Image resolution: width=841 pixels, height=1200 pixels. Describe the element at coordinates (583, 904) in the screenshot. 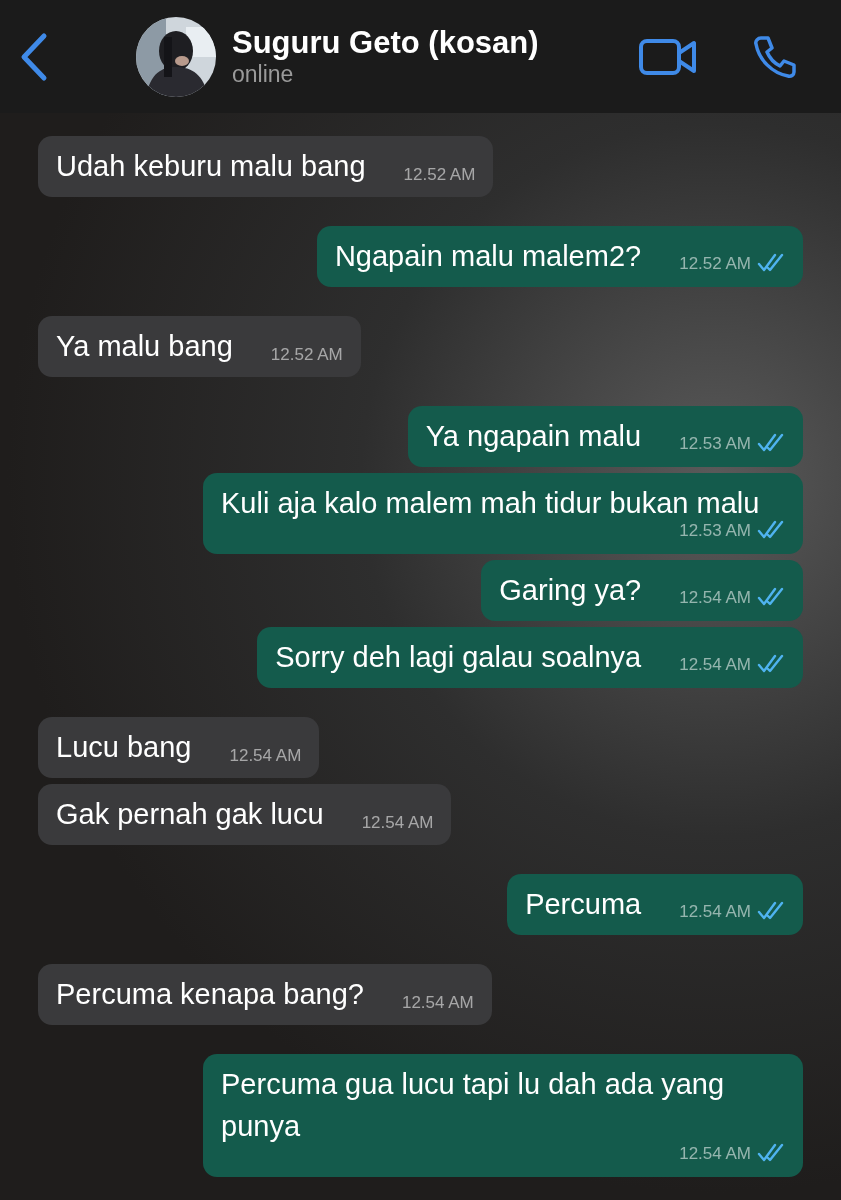

I see `message-text: Percuma` at that location.